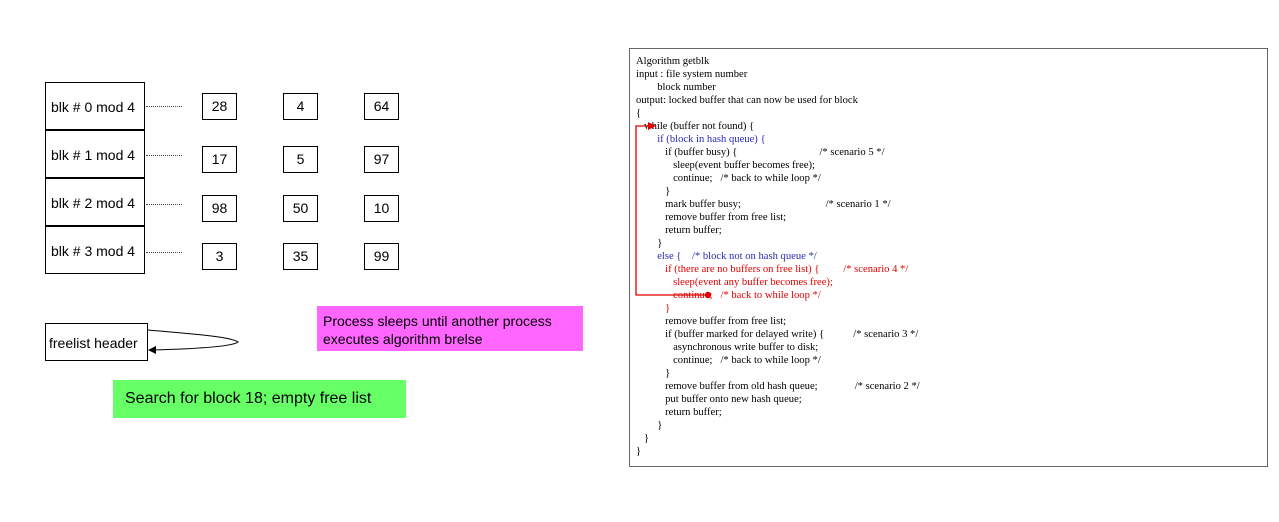  Describe the element at coordinates (152, 350) in the screenshot. I see `freelist-arrow-head` at that location.